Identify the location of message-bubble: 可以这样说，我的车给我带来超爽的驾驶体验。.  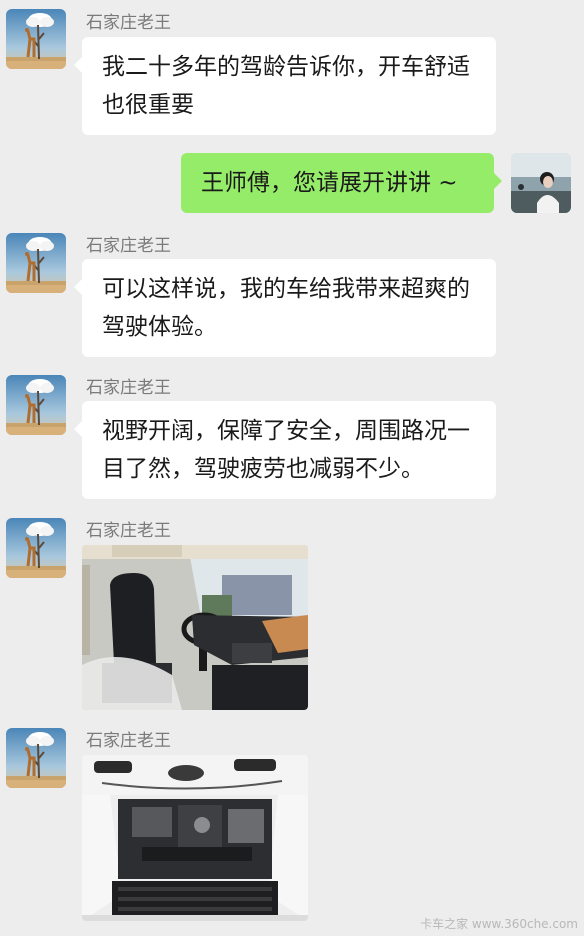
(285, 308).